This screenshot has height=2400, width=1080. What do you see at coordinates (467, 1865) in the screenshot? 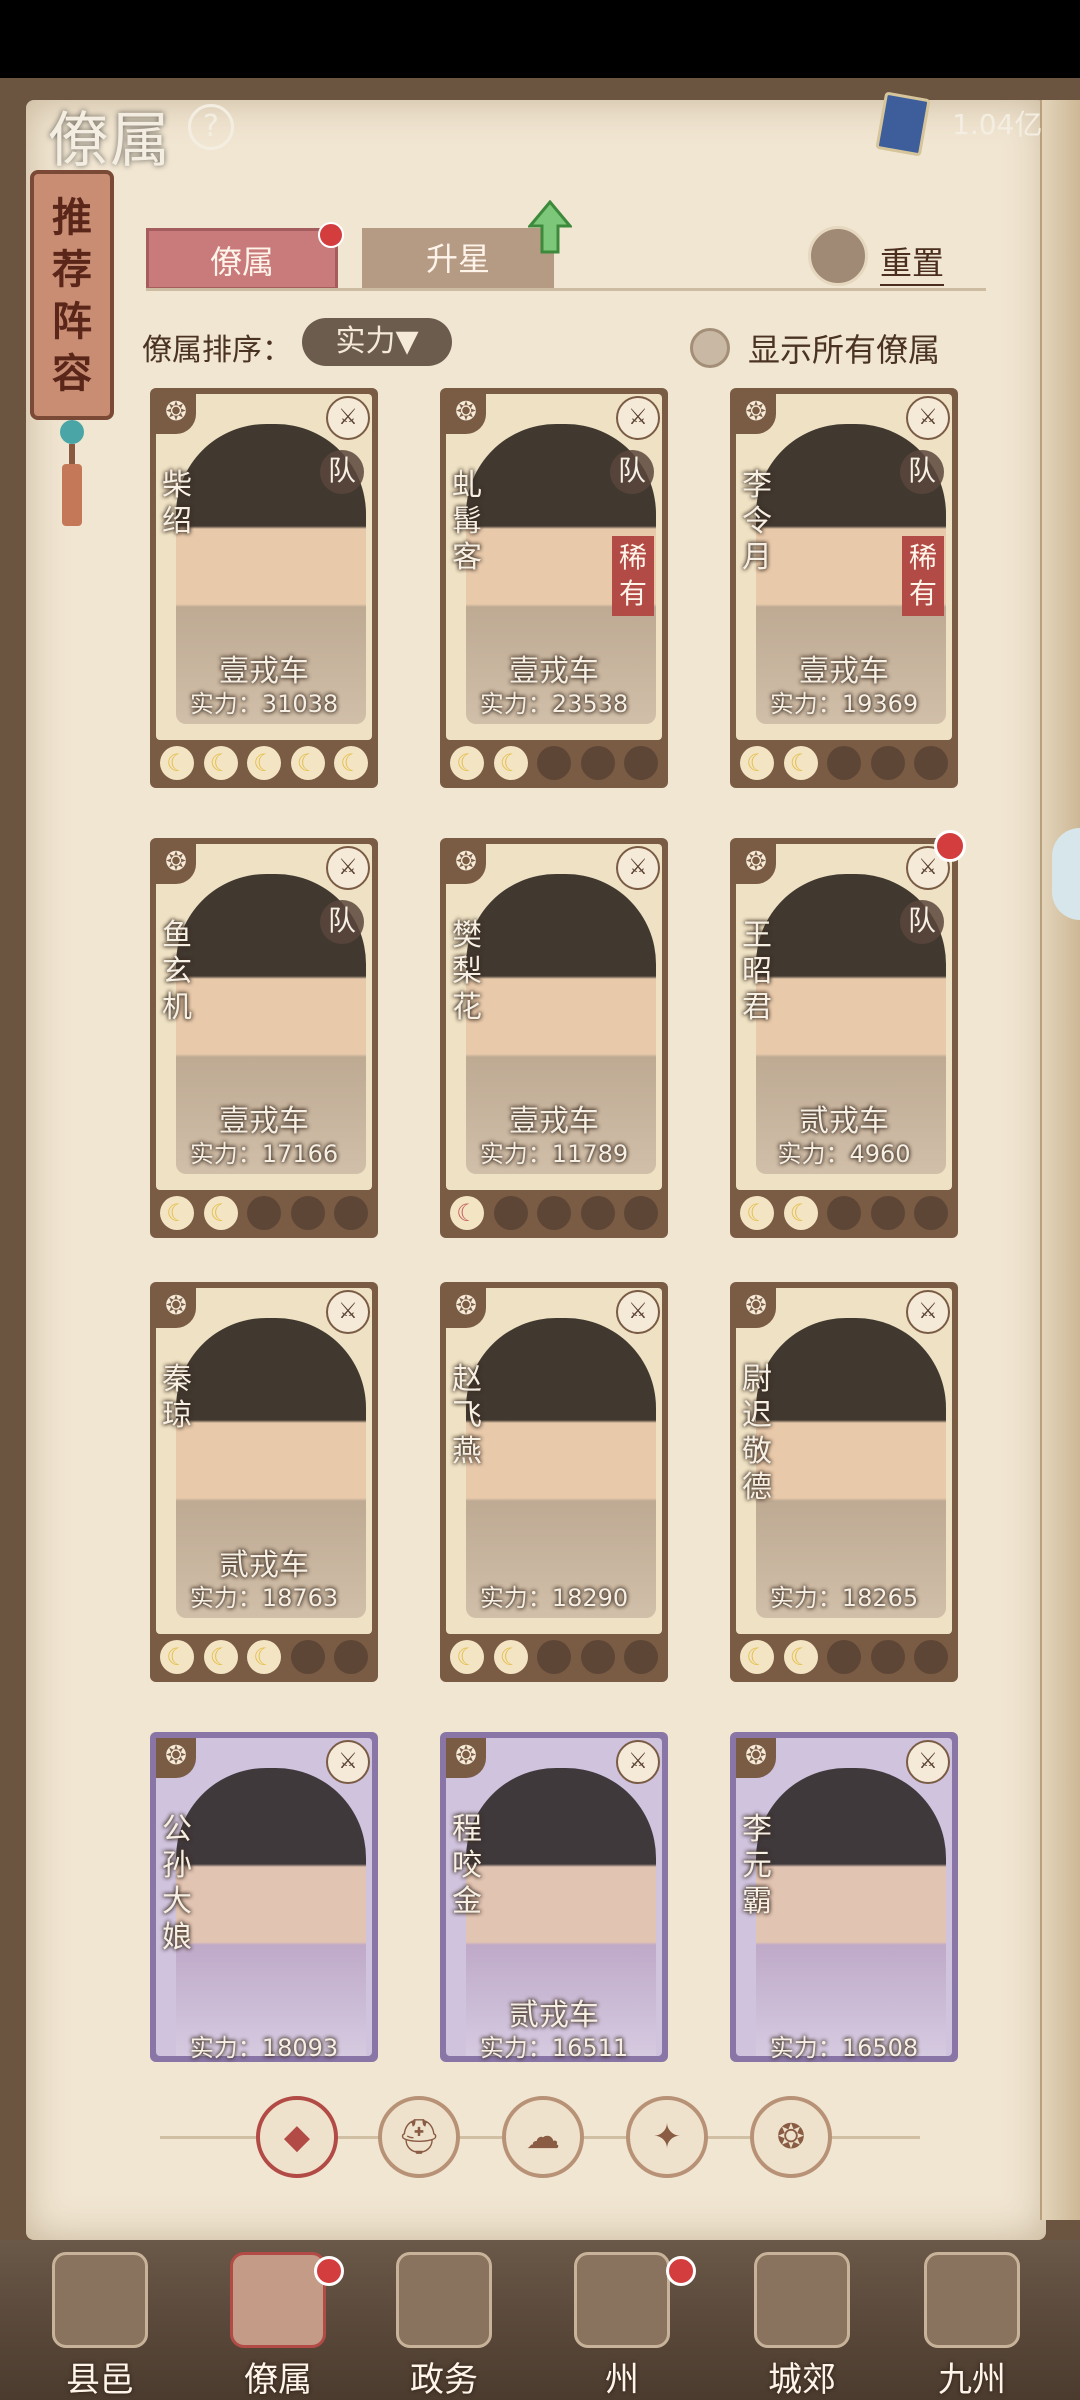
I see `retainer-name: 程咬金` at bounding box center [467, 1865].